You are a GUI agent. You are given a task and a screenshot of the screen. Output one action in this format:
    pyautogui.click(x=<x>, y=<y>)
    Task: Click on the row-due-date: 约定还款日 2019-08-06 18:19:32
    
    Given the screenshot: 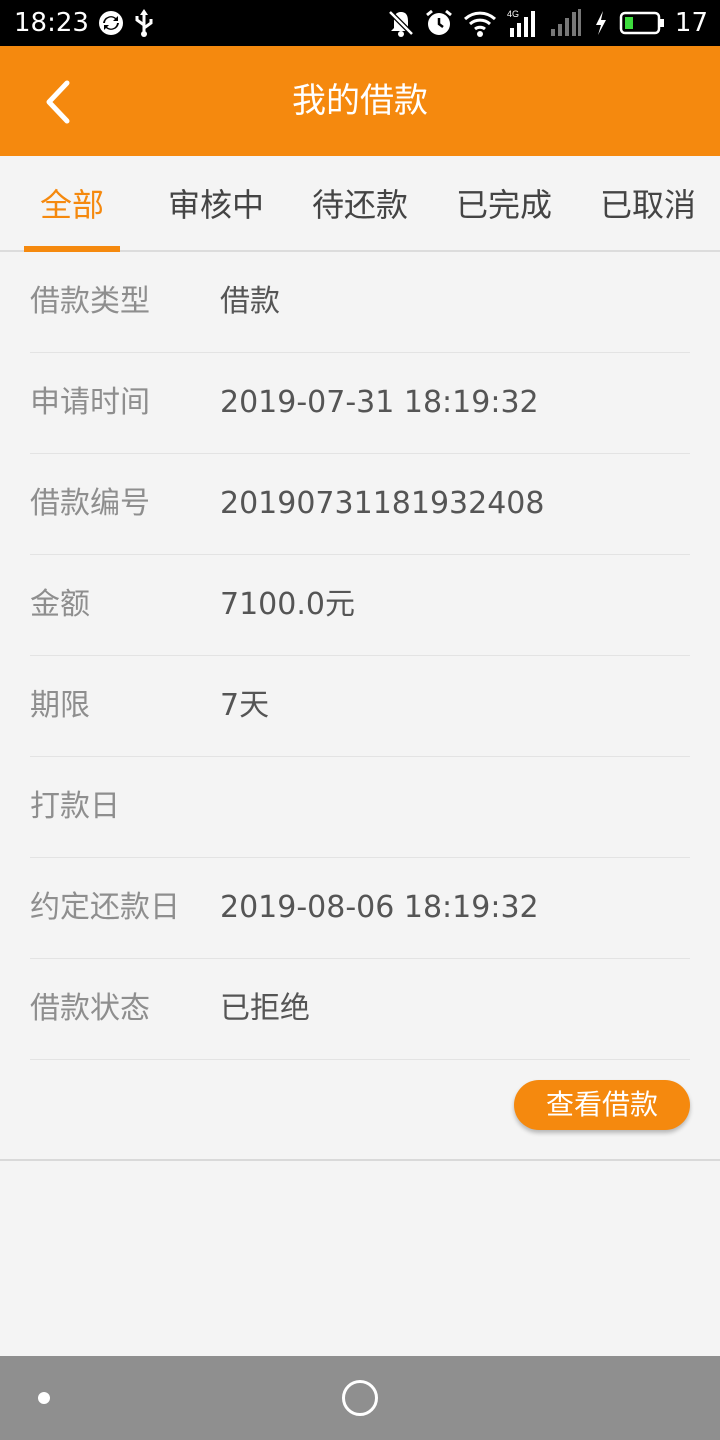 What is the action you would take?
    pyautogui.click(x=360, y=908)
    